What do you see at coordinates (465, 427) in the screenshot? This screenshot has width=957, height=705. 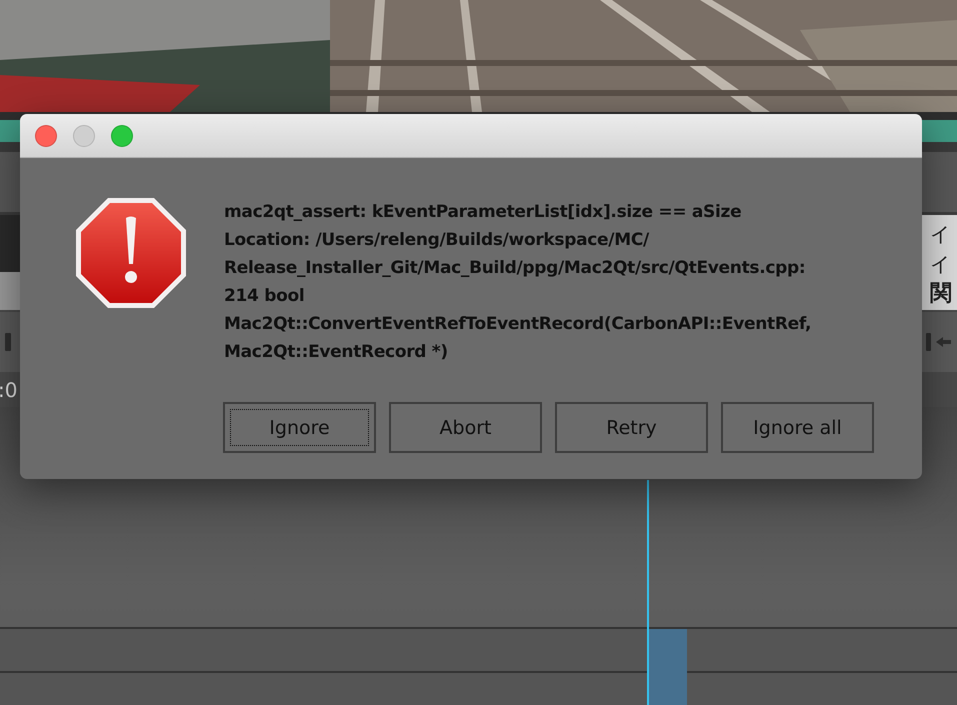 I see `dialog-button: Abort` at bounding box center [465, 427].